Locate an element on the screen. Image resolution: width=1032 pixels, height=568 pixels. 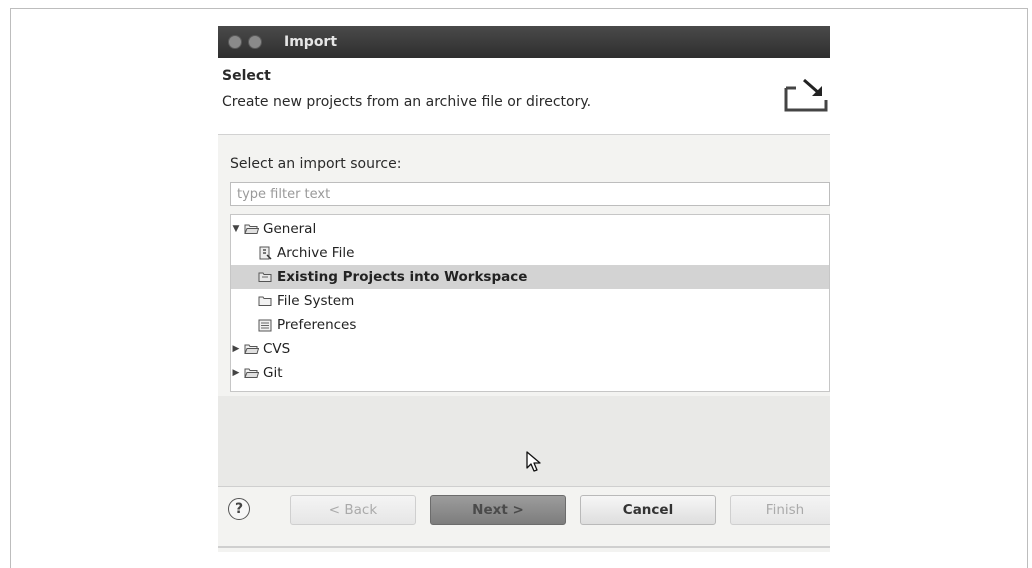
import-source-label: Select an import source: is located at coordinates (316, 164).